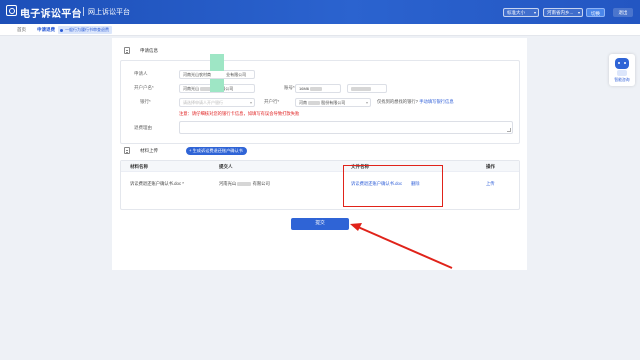  I want to click on title-divider, so click(83, 11).